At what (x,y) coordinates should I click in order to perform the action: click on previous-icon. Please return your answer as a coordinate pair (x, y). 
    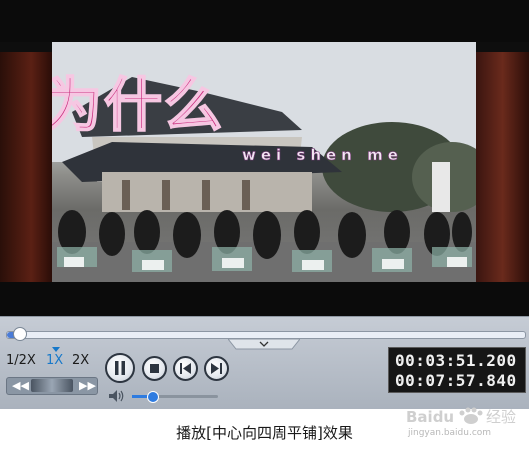
    Looking at the image, I should click on (185, 368).